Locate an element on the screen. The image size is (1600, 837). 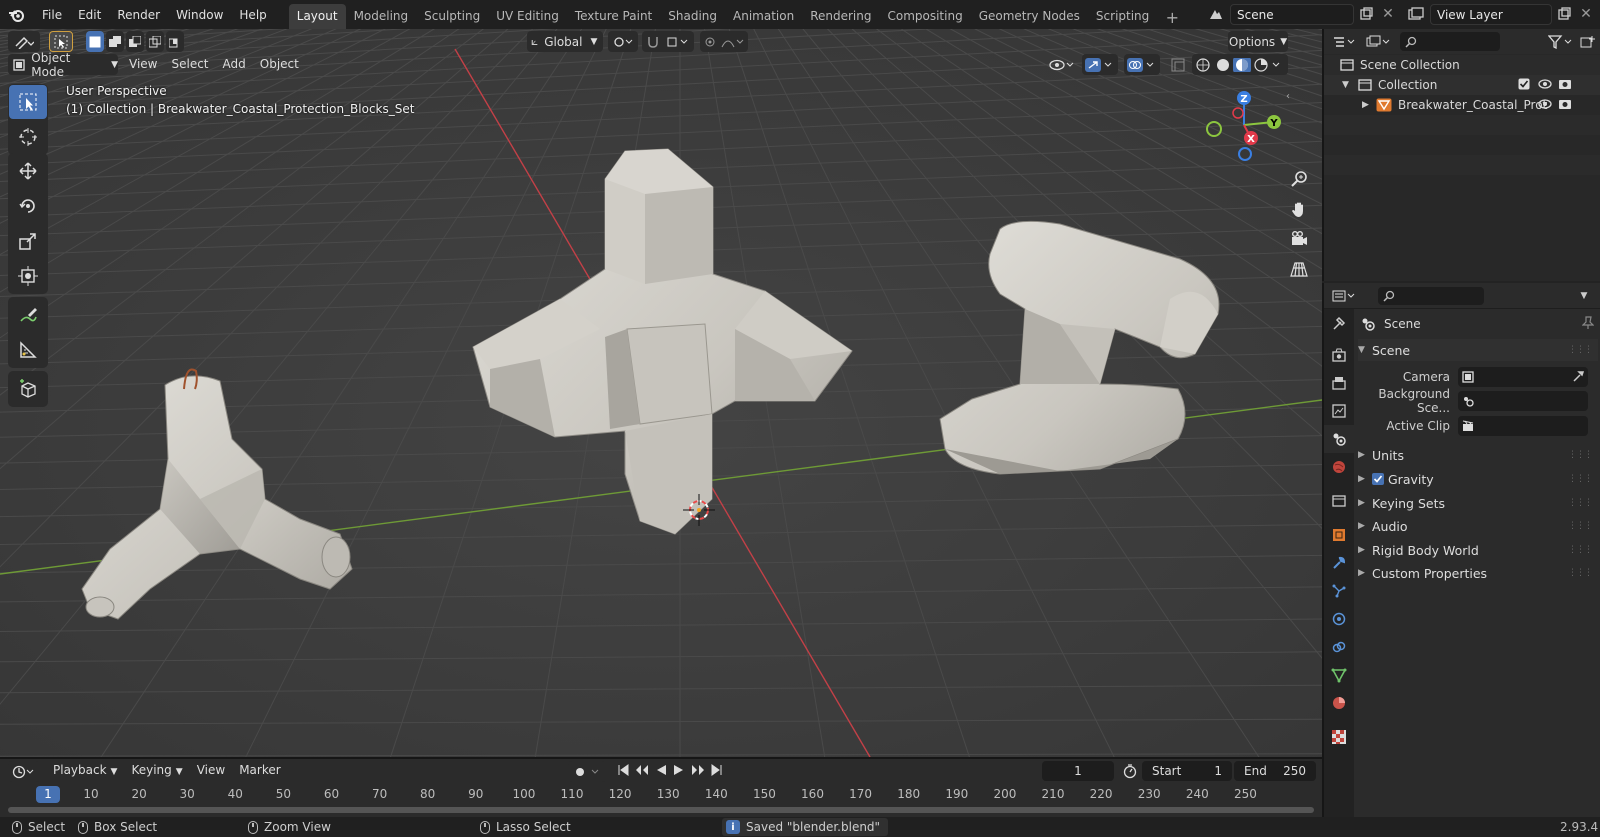
menu-marker: Marker is located at coordinates (259, 770).